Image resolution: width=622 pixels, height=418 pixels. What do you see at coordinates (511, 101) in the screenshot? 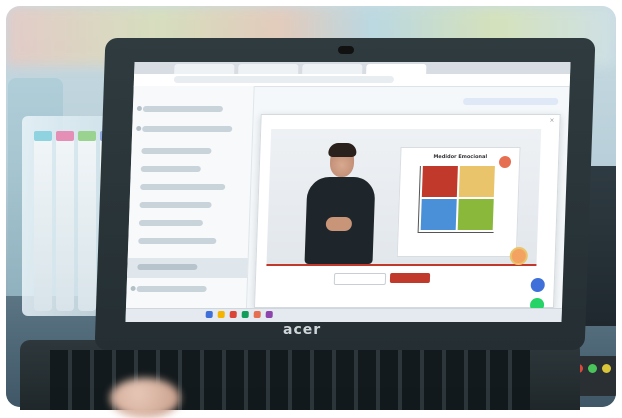
I see `course-progress-badge` at bounding box center [511, 101].